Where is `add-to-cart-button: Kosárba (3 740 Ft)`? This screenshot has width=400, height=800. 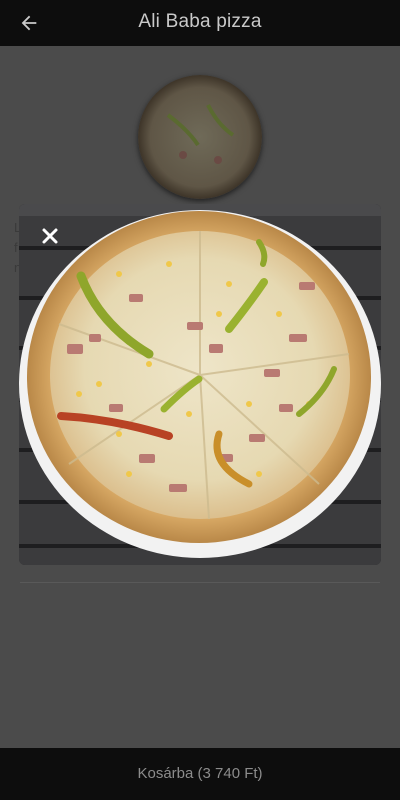 add-to-cart-button: Kosárba (3 740 Ft) is located at coordinates (200, 773).